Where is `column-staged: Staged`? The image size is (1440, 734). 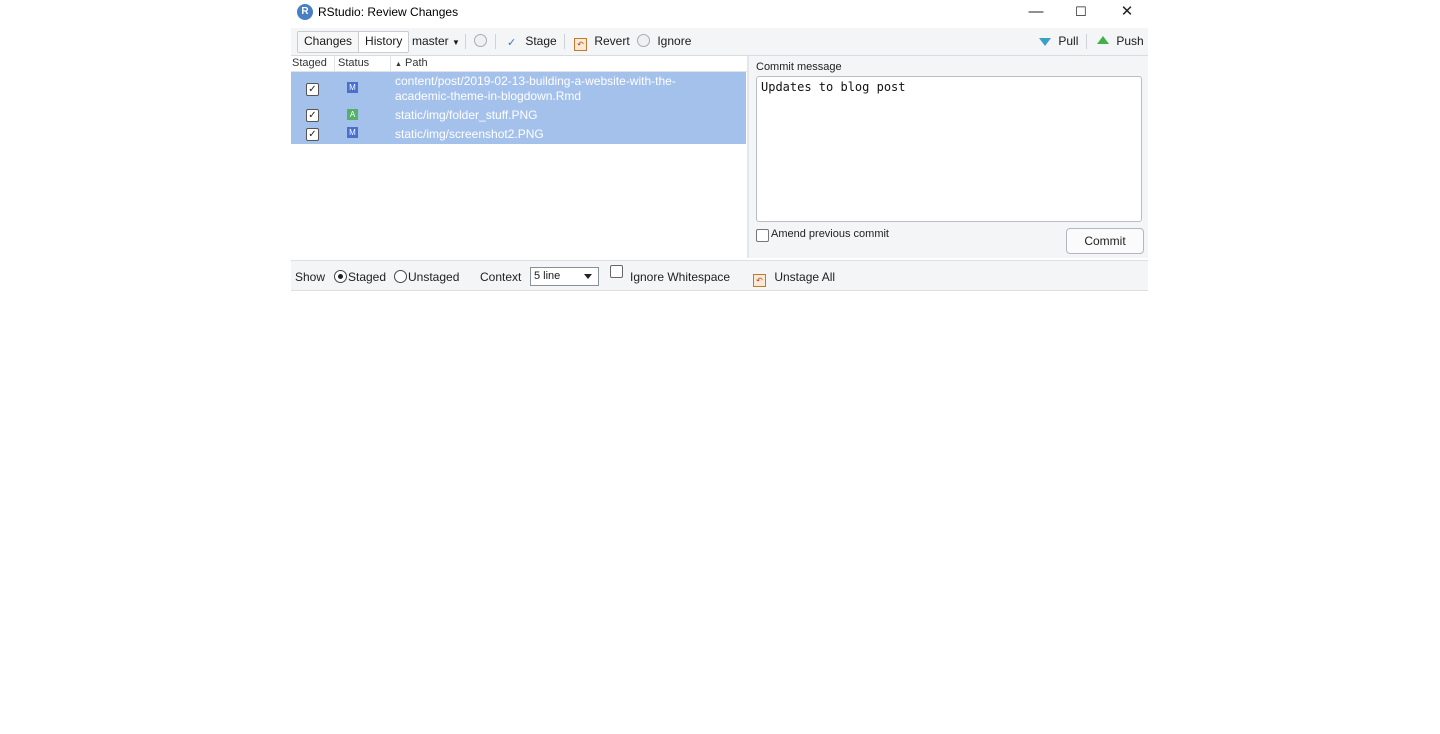 column-staged: Staged is located at coordinates (309, 63).